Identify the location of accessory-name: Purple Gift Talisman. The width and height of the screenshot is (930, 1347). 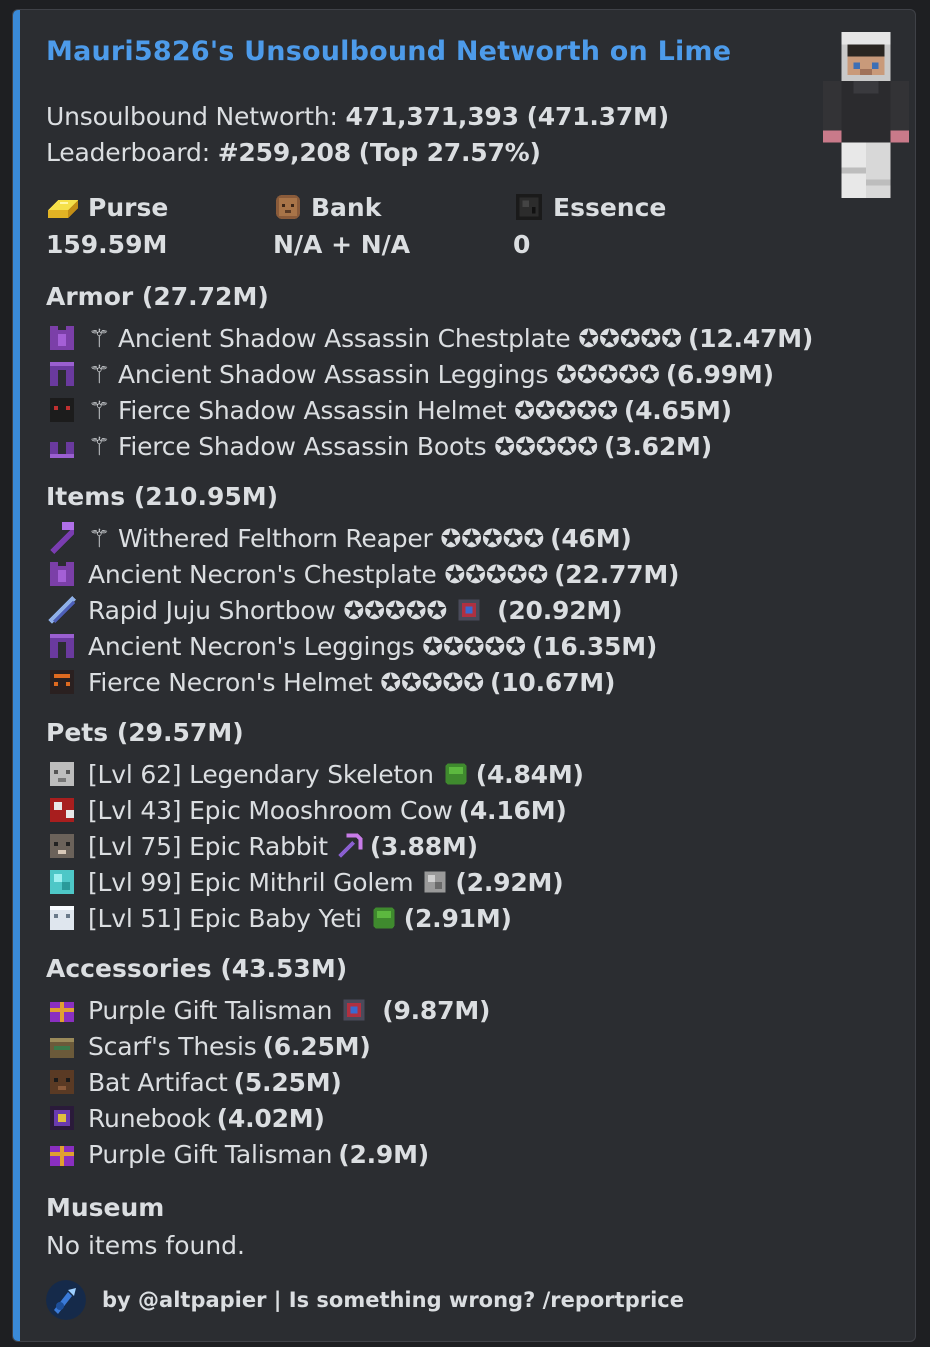
(210, 1010).